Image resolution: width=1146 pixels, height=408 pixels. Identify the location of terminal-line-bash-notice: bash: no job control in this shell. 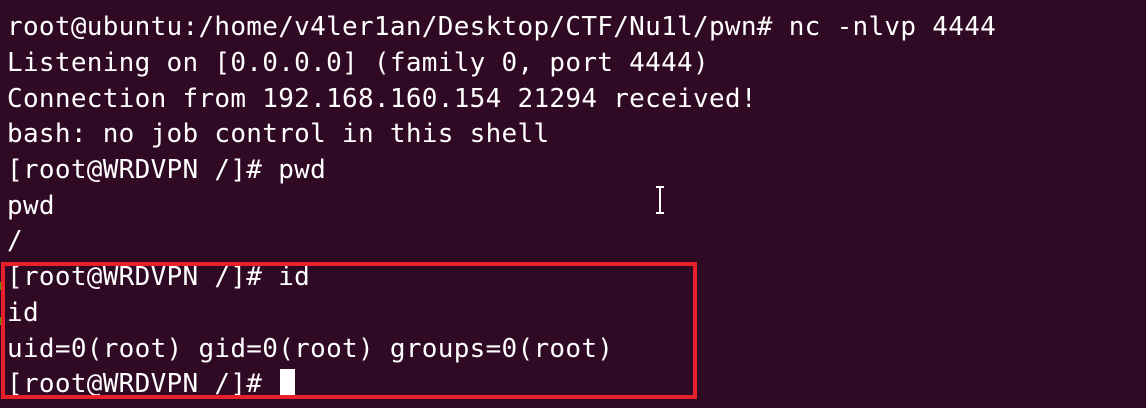
(278, 134).